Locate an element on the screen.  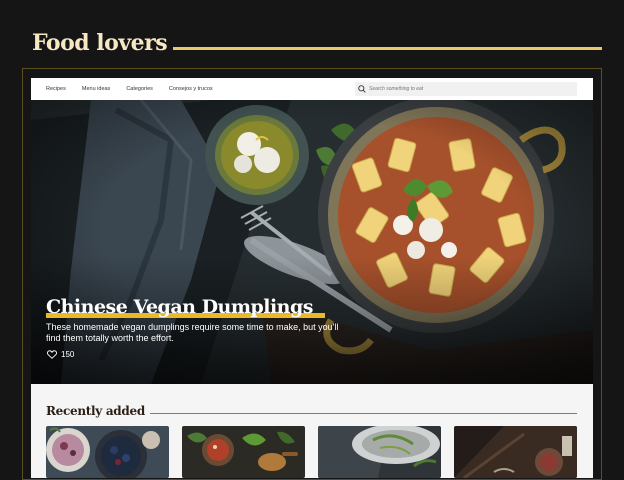
search-input is located at coordinates (468, 89).